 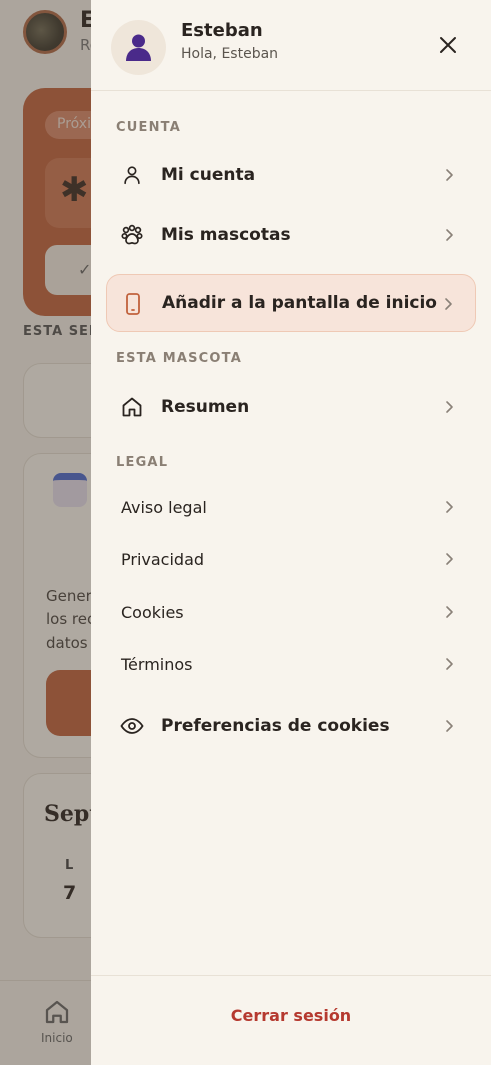 I want to click on menu-item-label: Términos, so click(x=157, y=664).